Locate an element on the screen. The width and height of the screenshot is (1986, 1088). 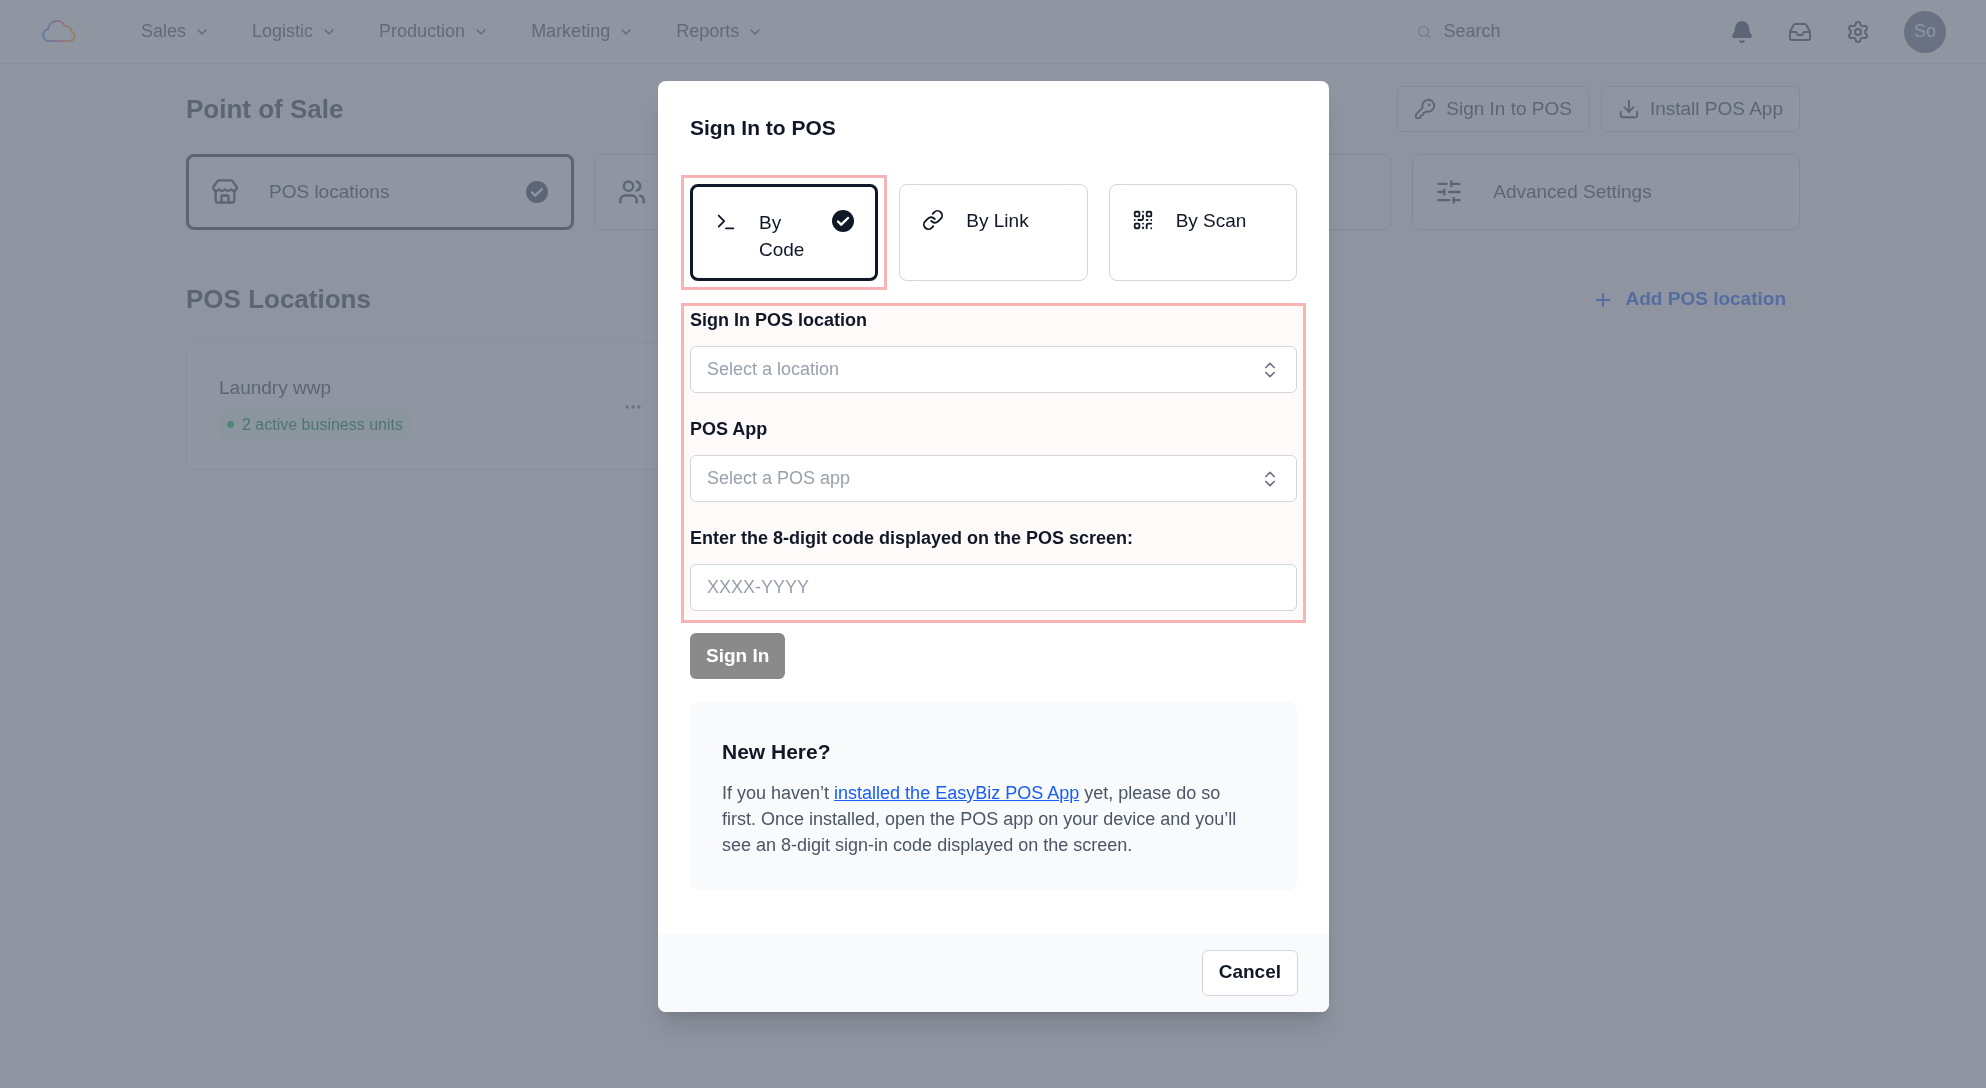
cancel-button: Cancel is located at coordinates (1249, 972).